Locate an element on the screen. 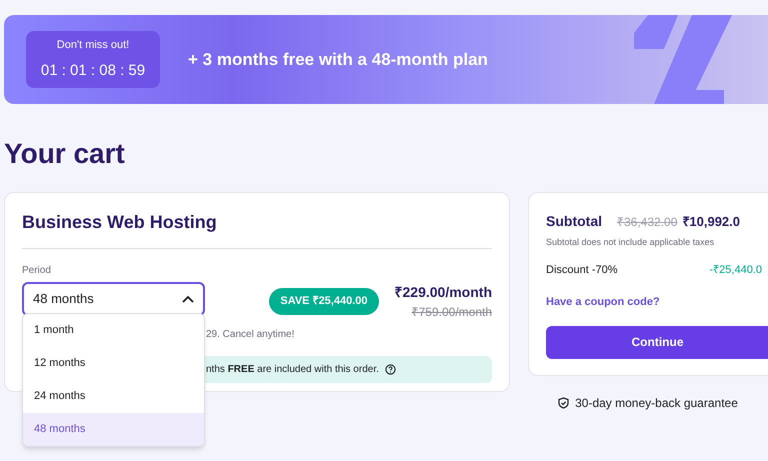 Image resolution: width=768 pixels, height=461 pixels. subtotal-label: Subtotal is located at coordinates (574, 221).